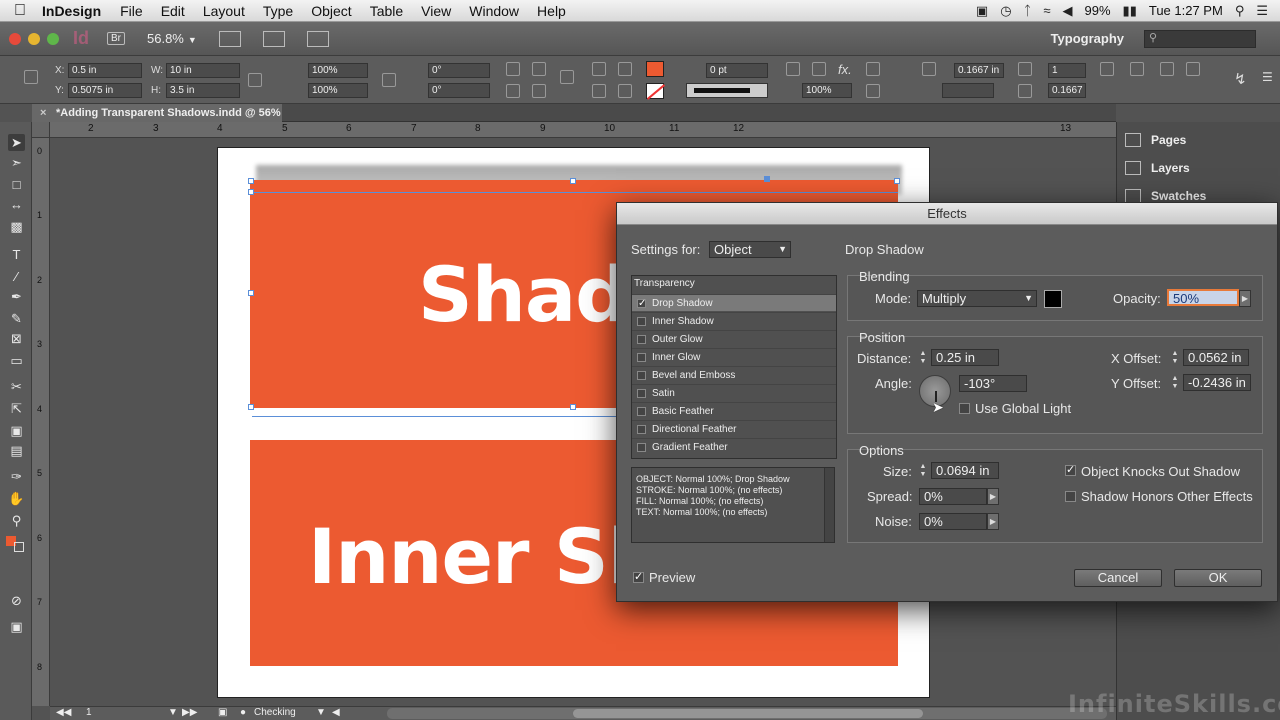 The height and width of the screenshot is (720, 1280). What do you see at coordinates (16, 318) in the screenshot?
I see `pencil-tool-icon: ✎` at bounding box center [16, 318].